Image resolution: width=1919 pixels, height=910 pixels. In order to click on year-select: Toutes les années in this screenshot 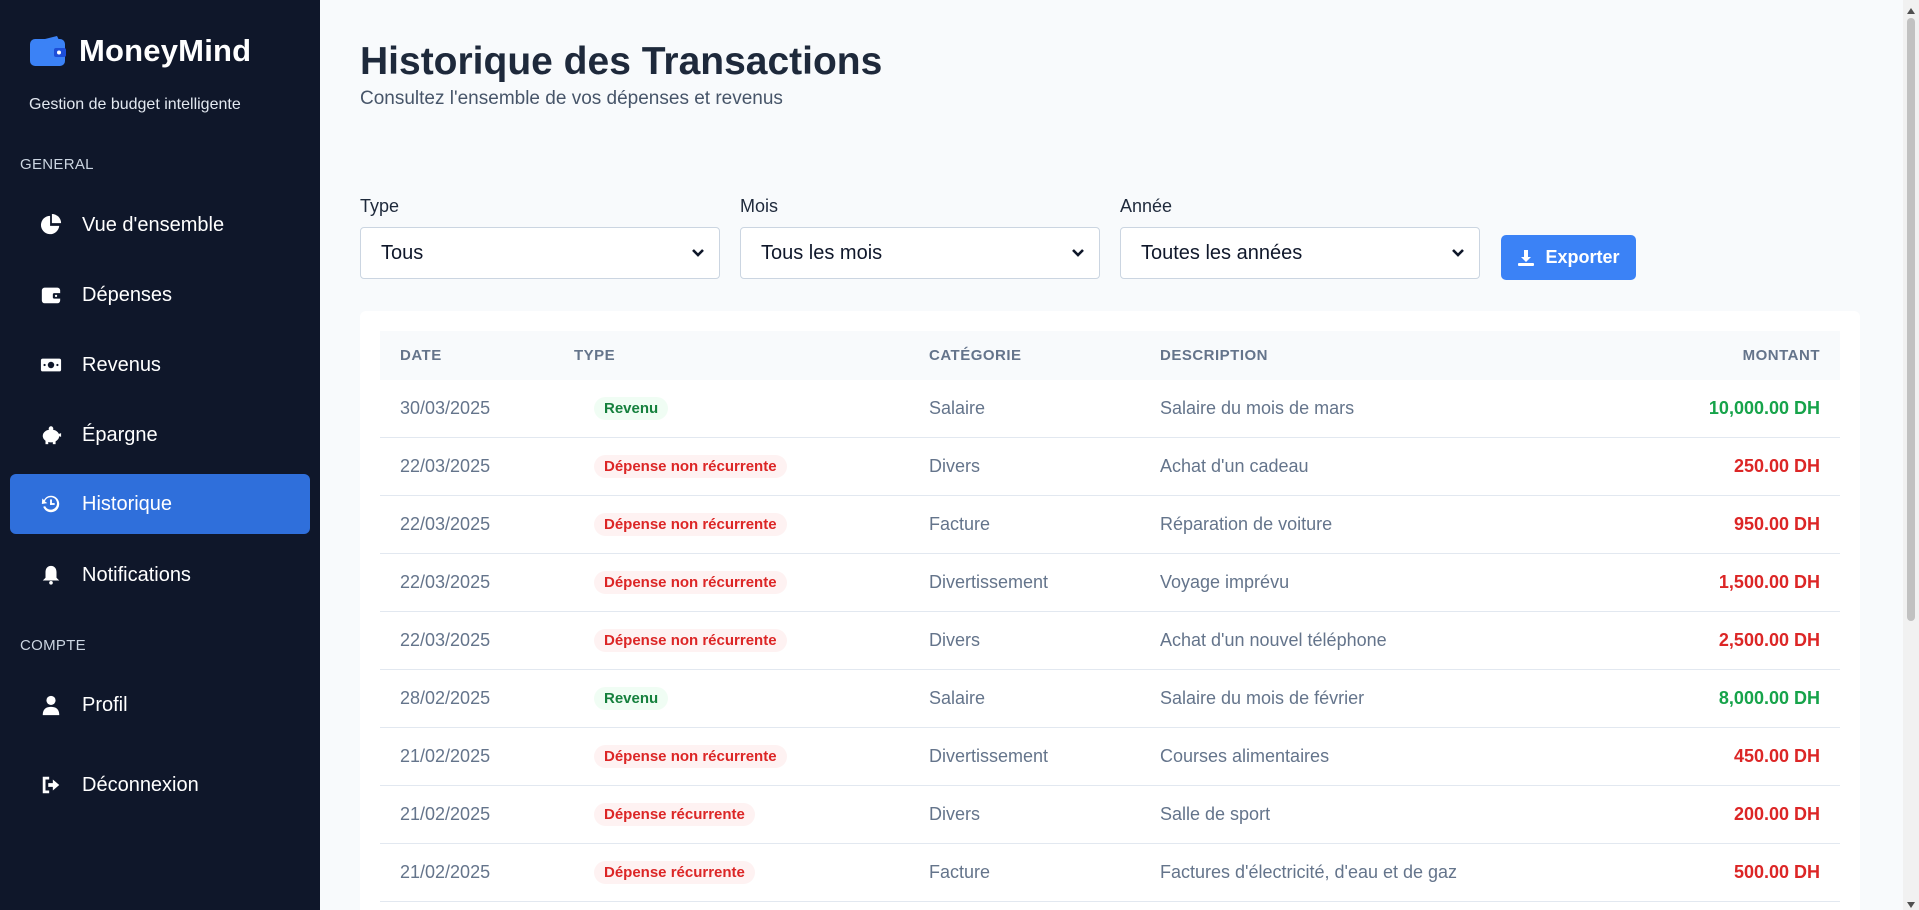, I will do `click(1300, 253)`.